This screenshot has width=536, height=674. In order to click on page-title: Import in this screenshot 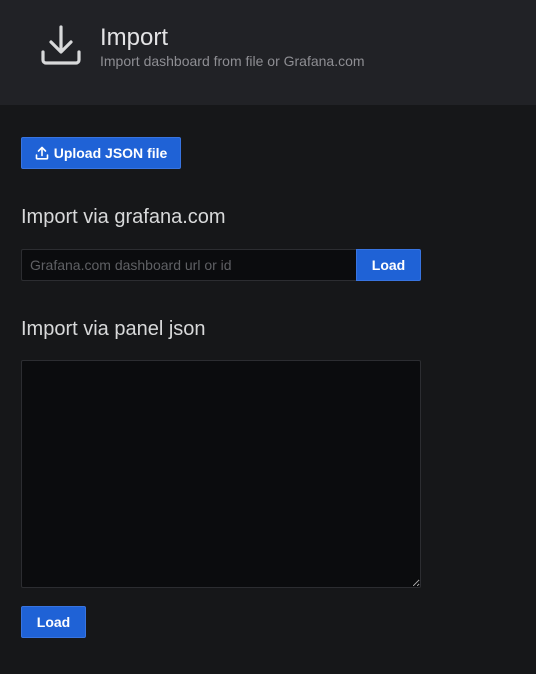, I will do `click(134, 37)`.